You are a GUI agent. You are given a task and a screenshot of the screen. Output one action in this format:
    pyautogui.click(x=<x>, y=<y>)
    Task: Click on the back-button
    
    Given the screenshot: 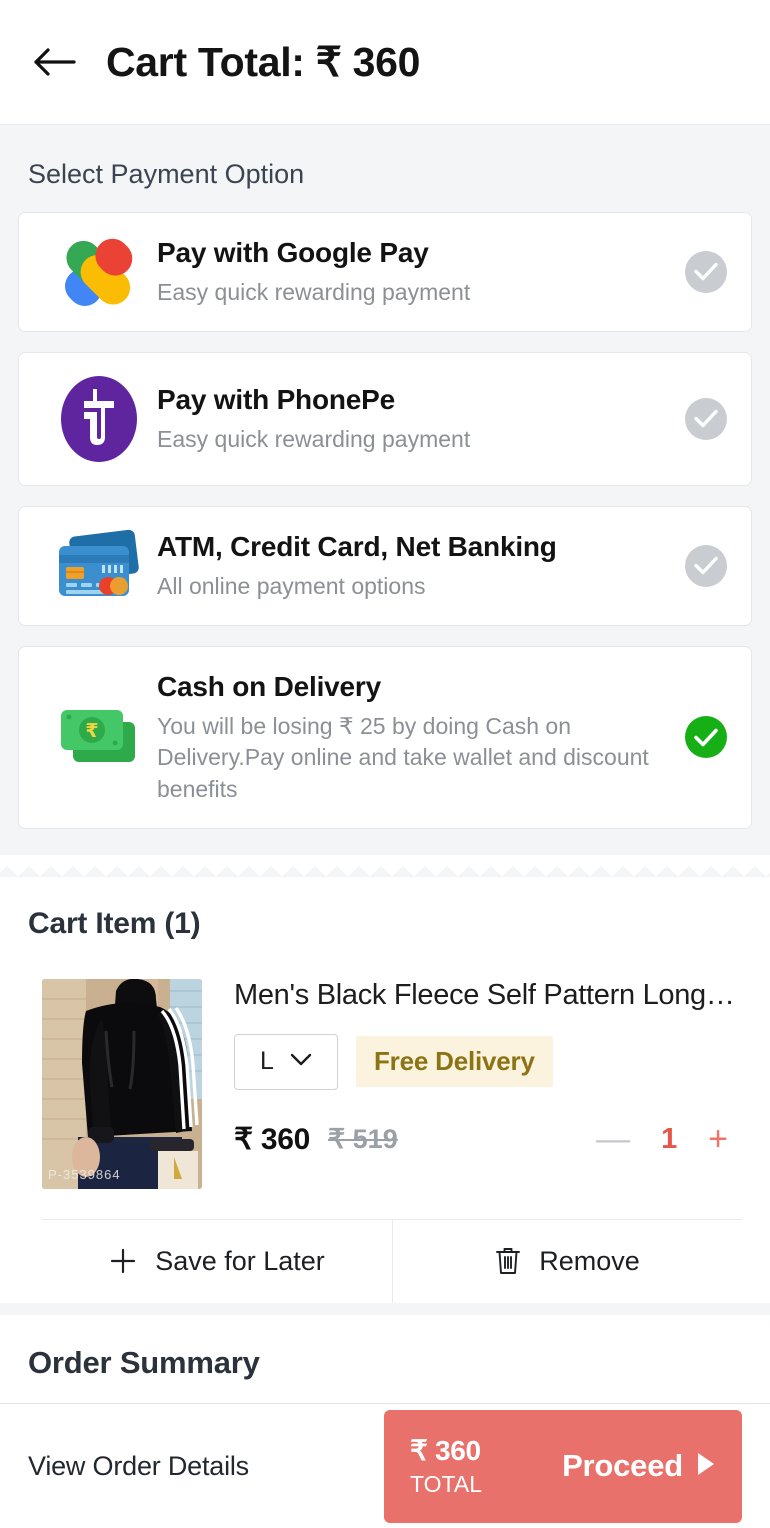 What is the action you would take?
    pyautogui.click(x=54, y=62)
    